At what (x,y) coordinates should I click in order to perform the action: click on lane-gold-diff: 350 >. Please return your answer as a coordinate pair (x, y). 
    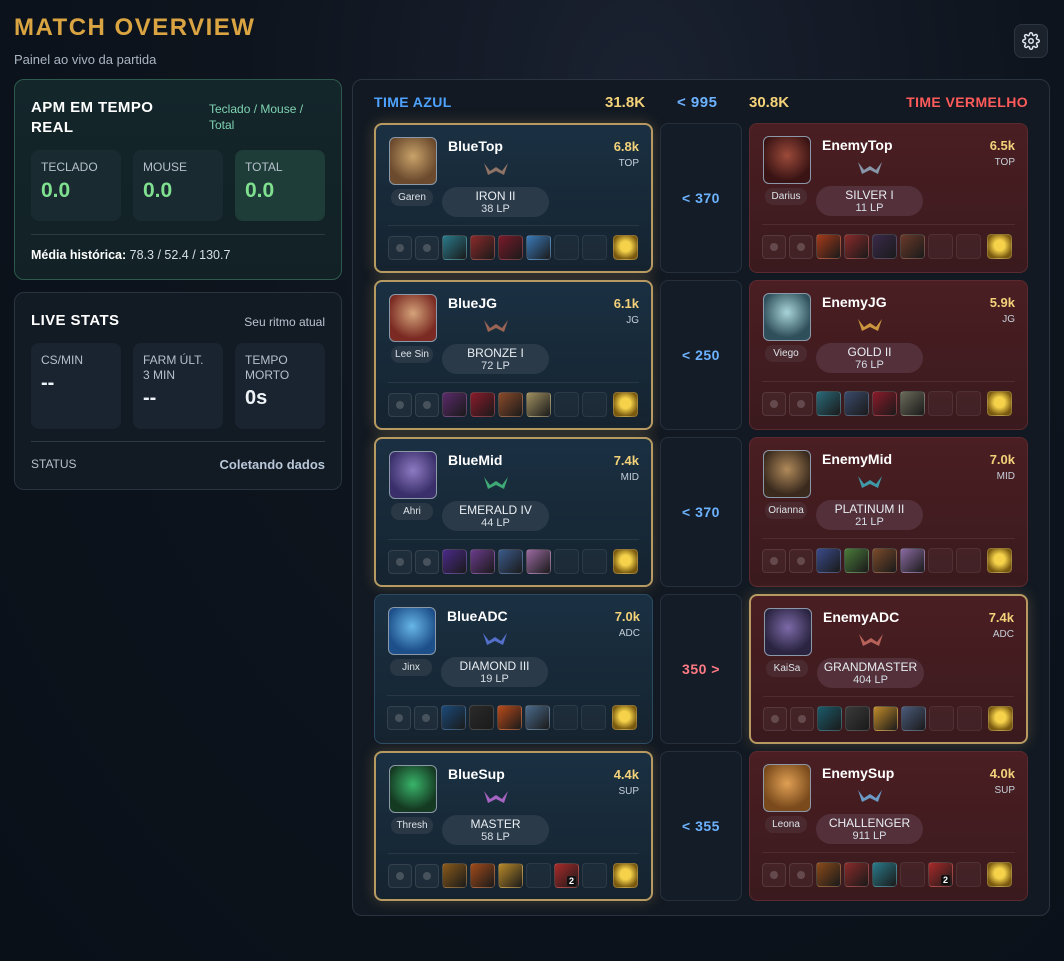
    Looking at the image, I should click on (701, 669).